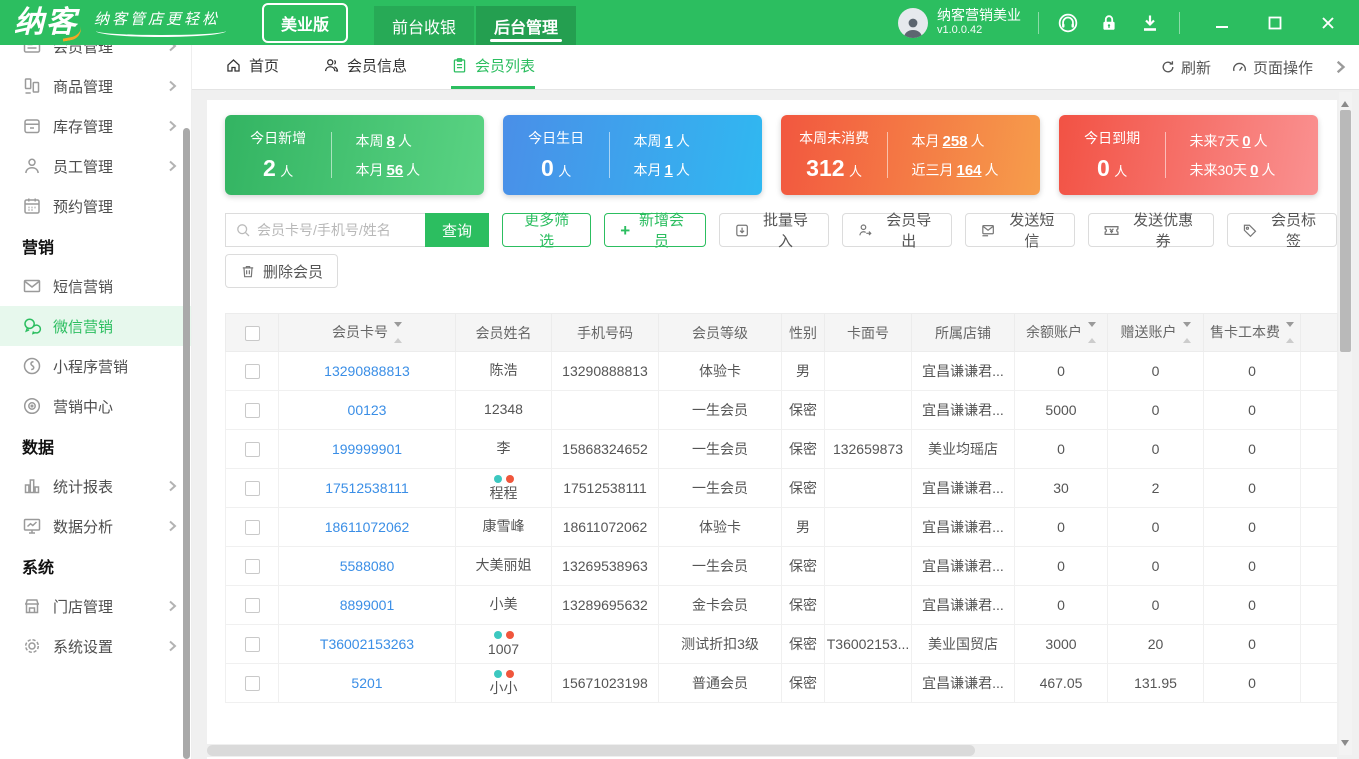 This screenshot has height=759, width=1359. What do you see at coordinates (366, 683) in the screenshot?
I see `member-card-link: 5201` at bounding box center [366, 683].